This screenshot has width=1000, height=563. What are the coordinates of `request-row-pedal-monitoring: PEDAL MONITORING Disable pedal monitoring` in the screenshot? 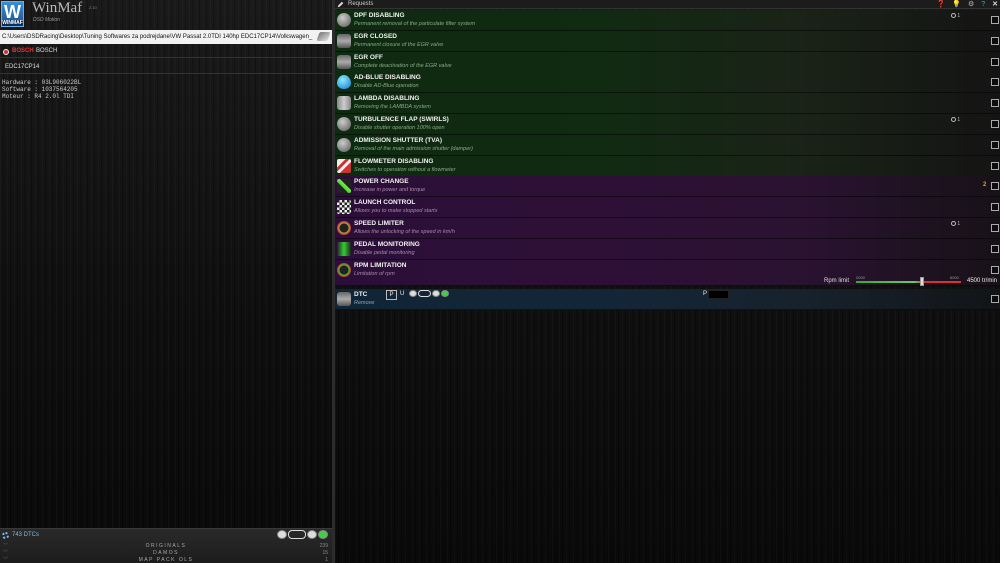 It's located at (667, 249).